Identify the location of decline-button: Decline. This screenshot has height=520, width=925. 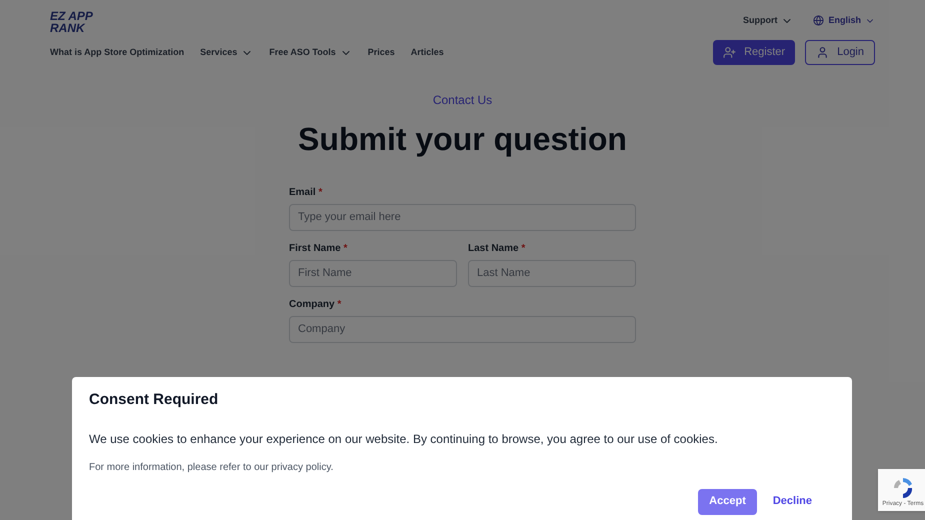
(792, 501).